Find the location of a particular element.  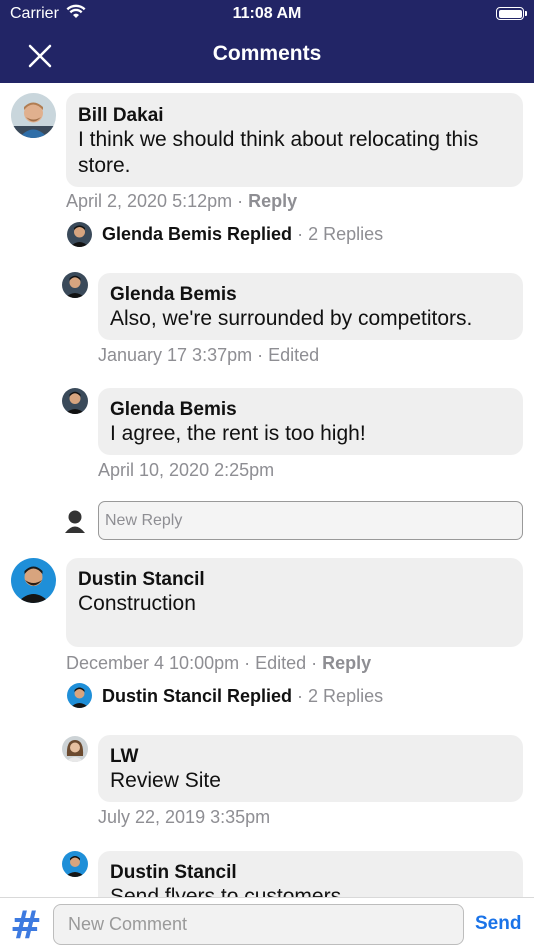

comment-meta: December 4 10:00pm · Edited · Reply is located at coordinates (219, 663).